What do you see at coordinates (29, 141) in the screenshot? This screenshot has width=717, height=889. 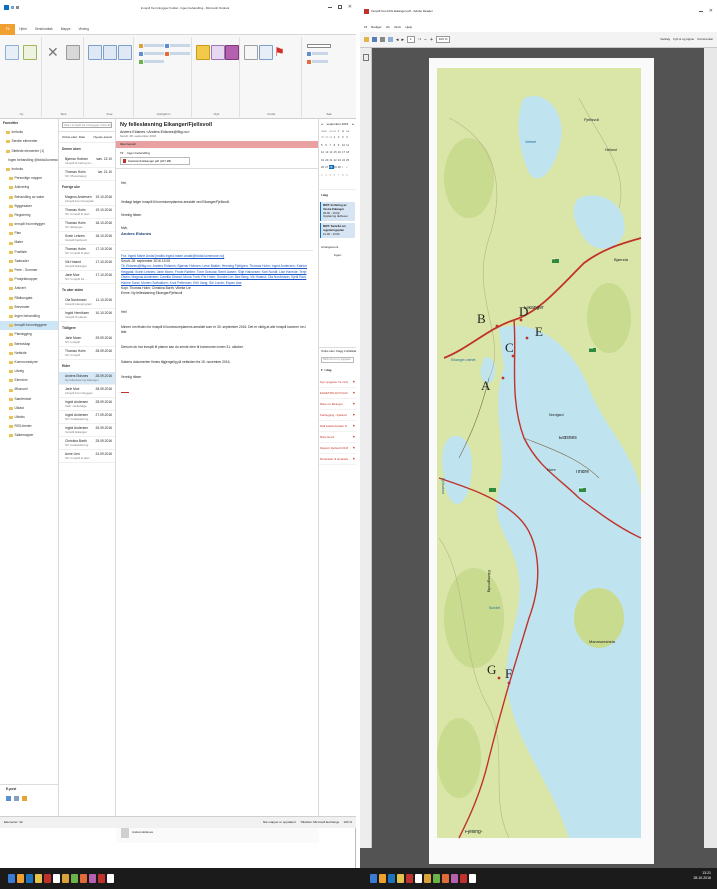 I see `folder-item: Sendte elementer` at bounding box center [29, 141].